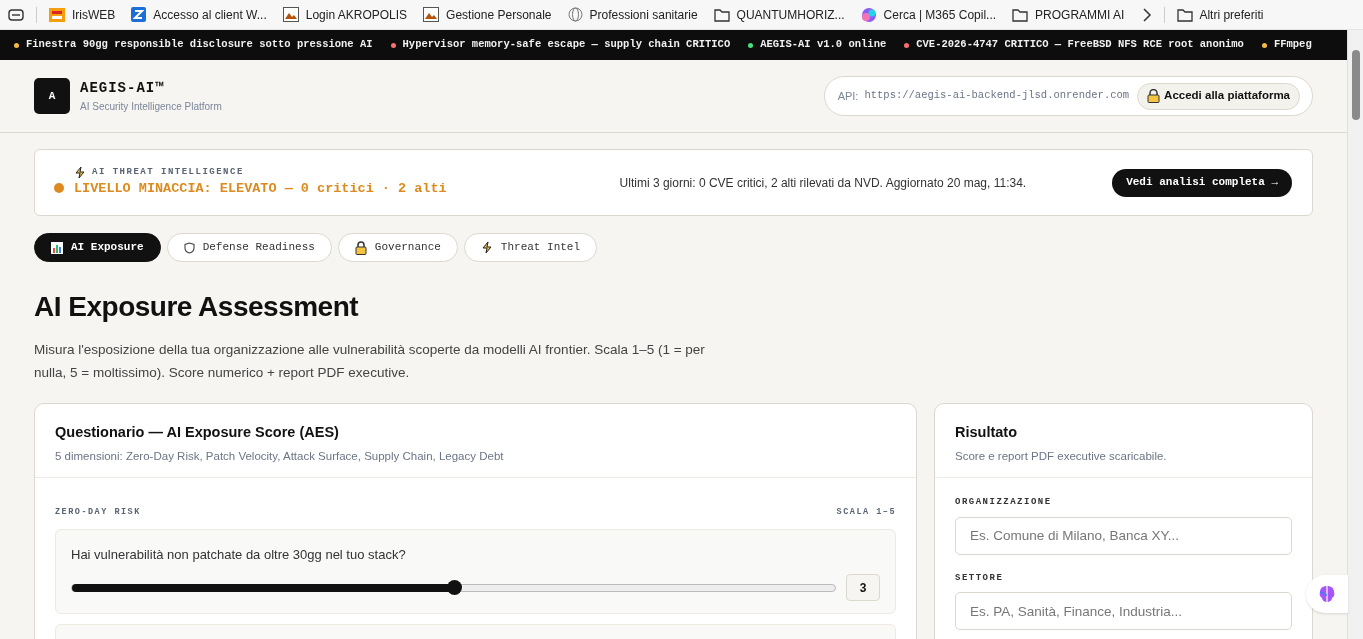 The width and height of the screenshot is (1363, 639). What do you see at coordinates (98, 512) in the screenshot?
I see `section-label: ZERO-DAY RISK` at bounding box center [98, 512].